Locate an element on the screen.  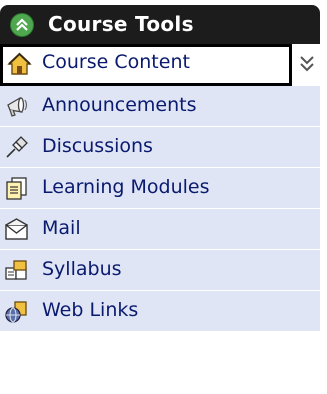
open-book-icon is located at coordinates (16, 270).